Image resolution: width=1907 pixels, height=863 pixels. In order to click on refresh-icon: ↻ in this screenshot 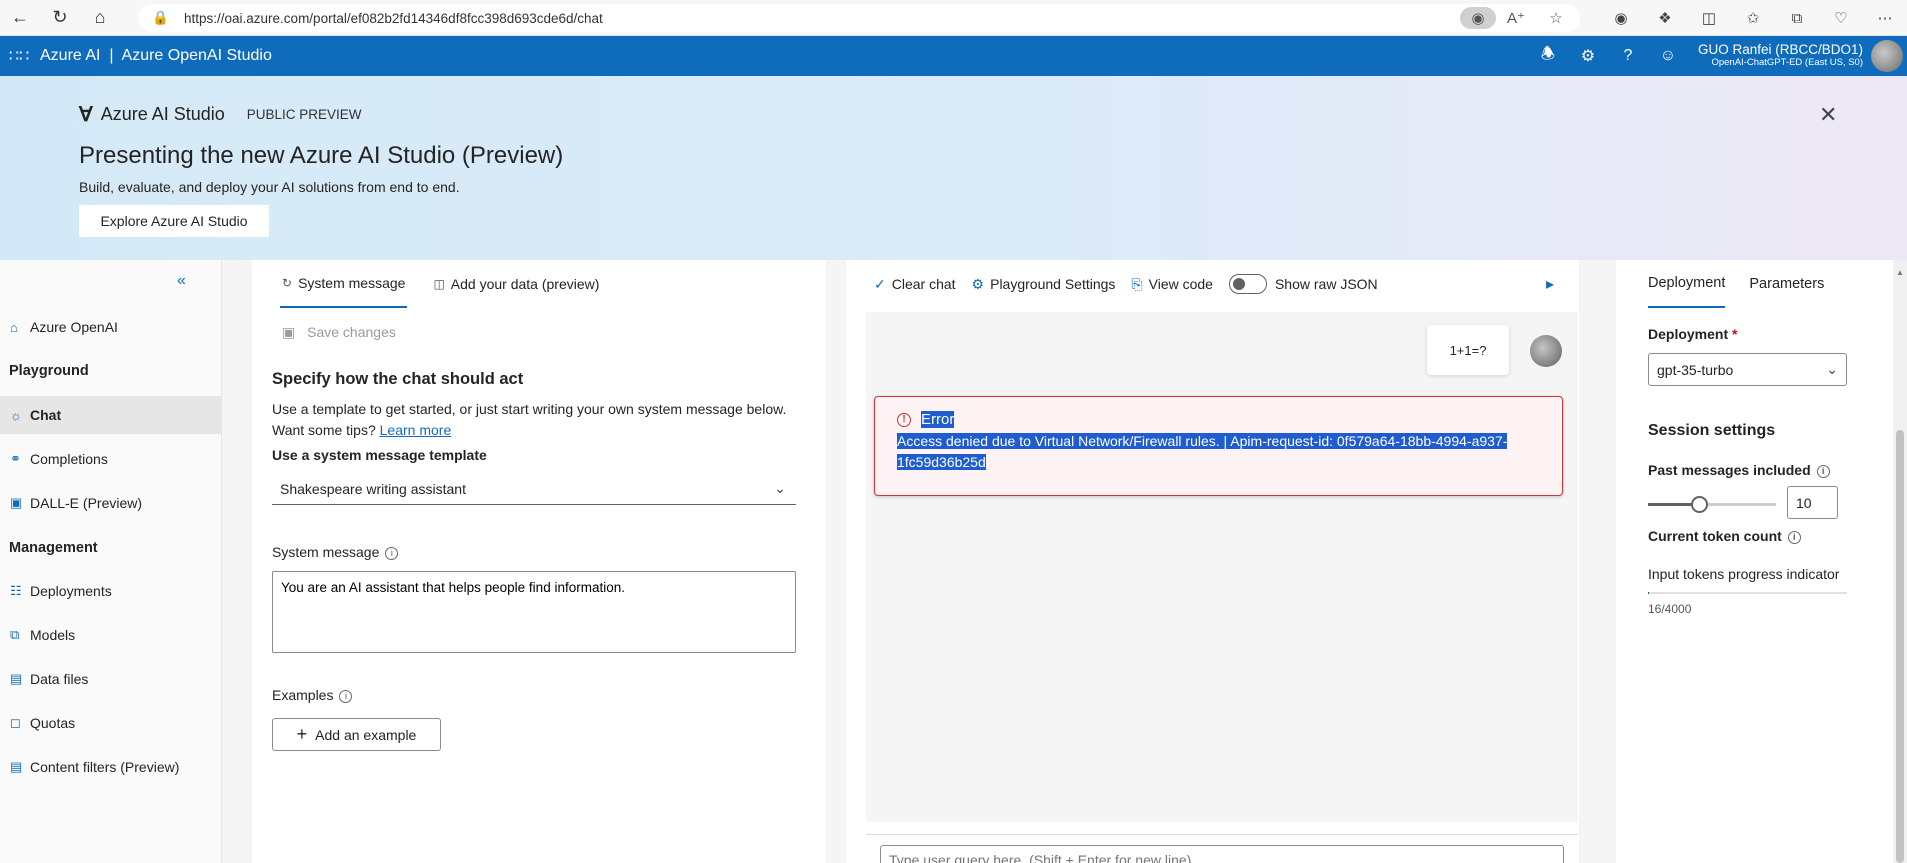, I will do `click(60, 18)`.